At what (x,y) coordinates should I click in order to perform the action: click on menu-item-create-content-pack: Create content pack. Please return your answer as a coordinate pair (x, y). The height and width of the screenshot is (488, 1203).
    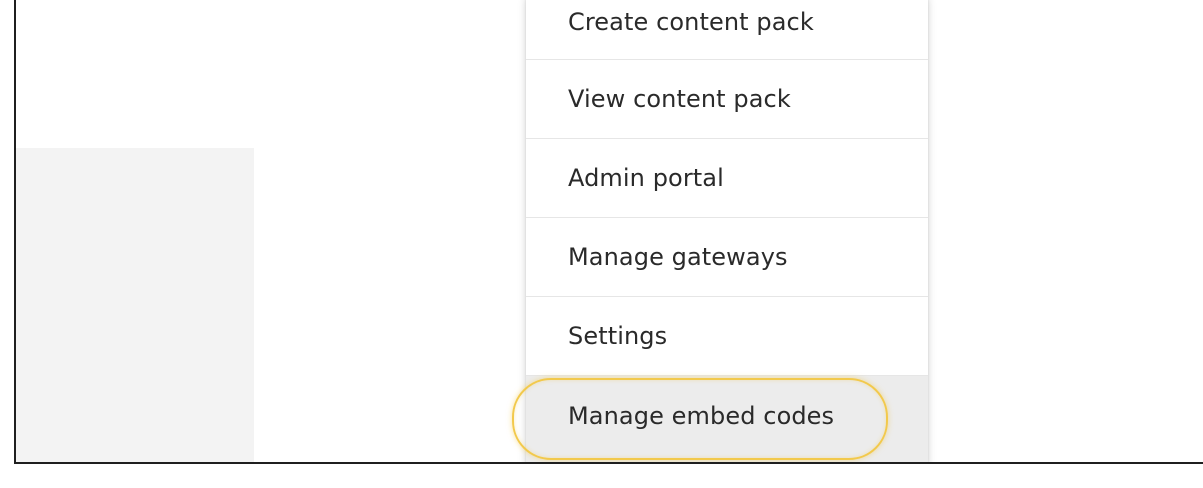
    Looking at the image, I should click on (727, 30).